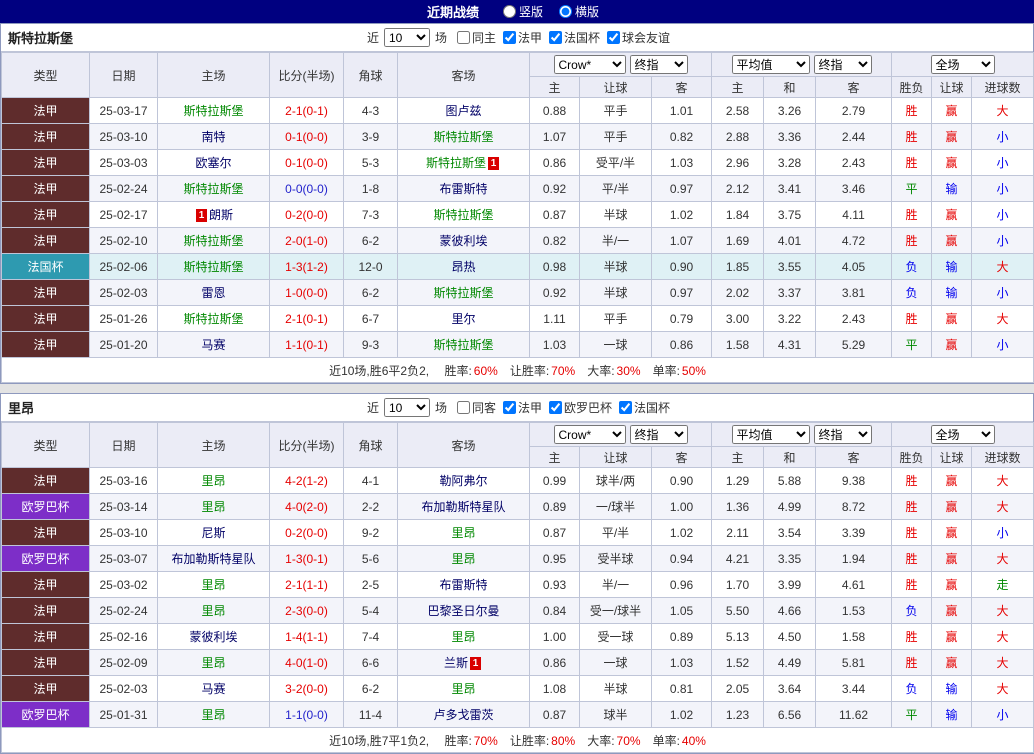  Describe the element at coordinates (306, 714) in the screenshot. I see `score-cell: 1-1(0-0)` at that location.